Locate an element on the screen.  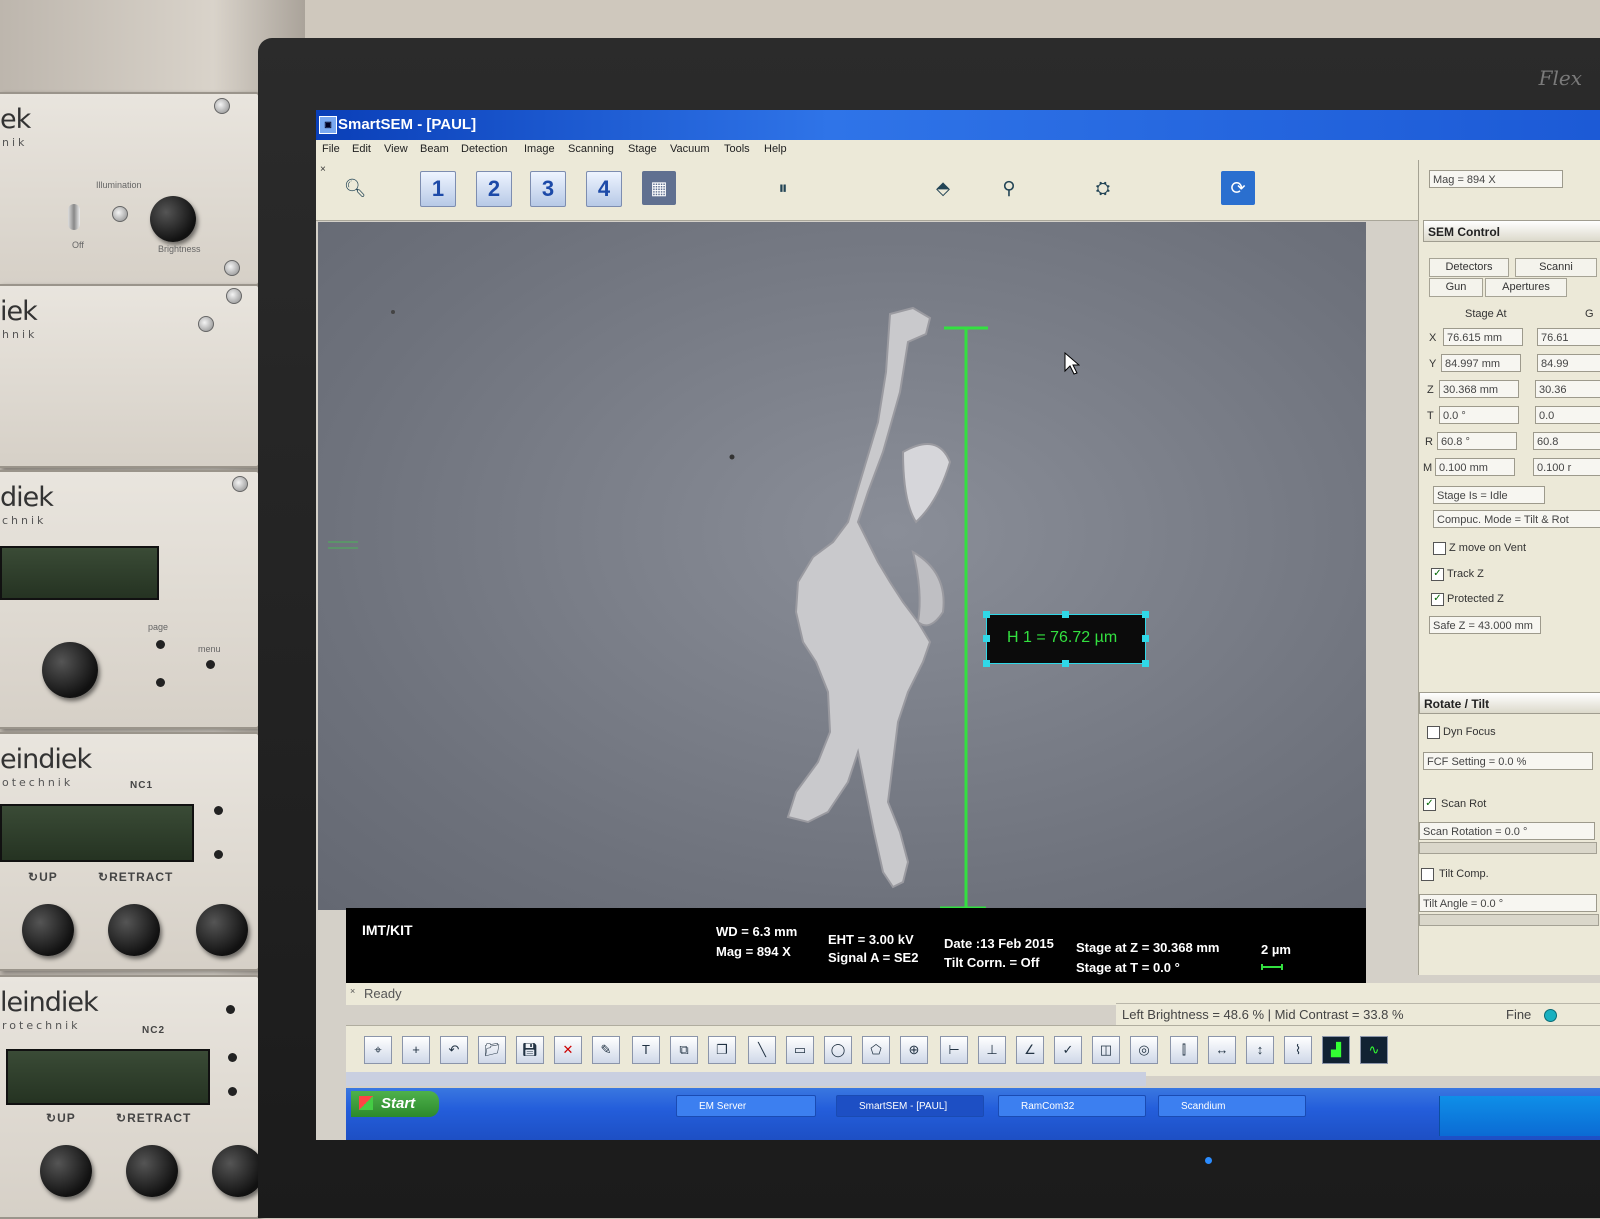
protected-z-checkbox: ✓ is located at coordinates (1437, 599).